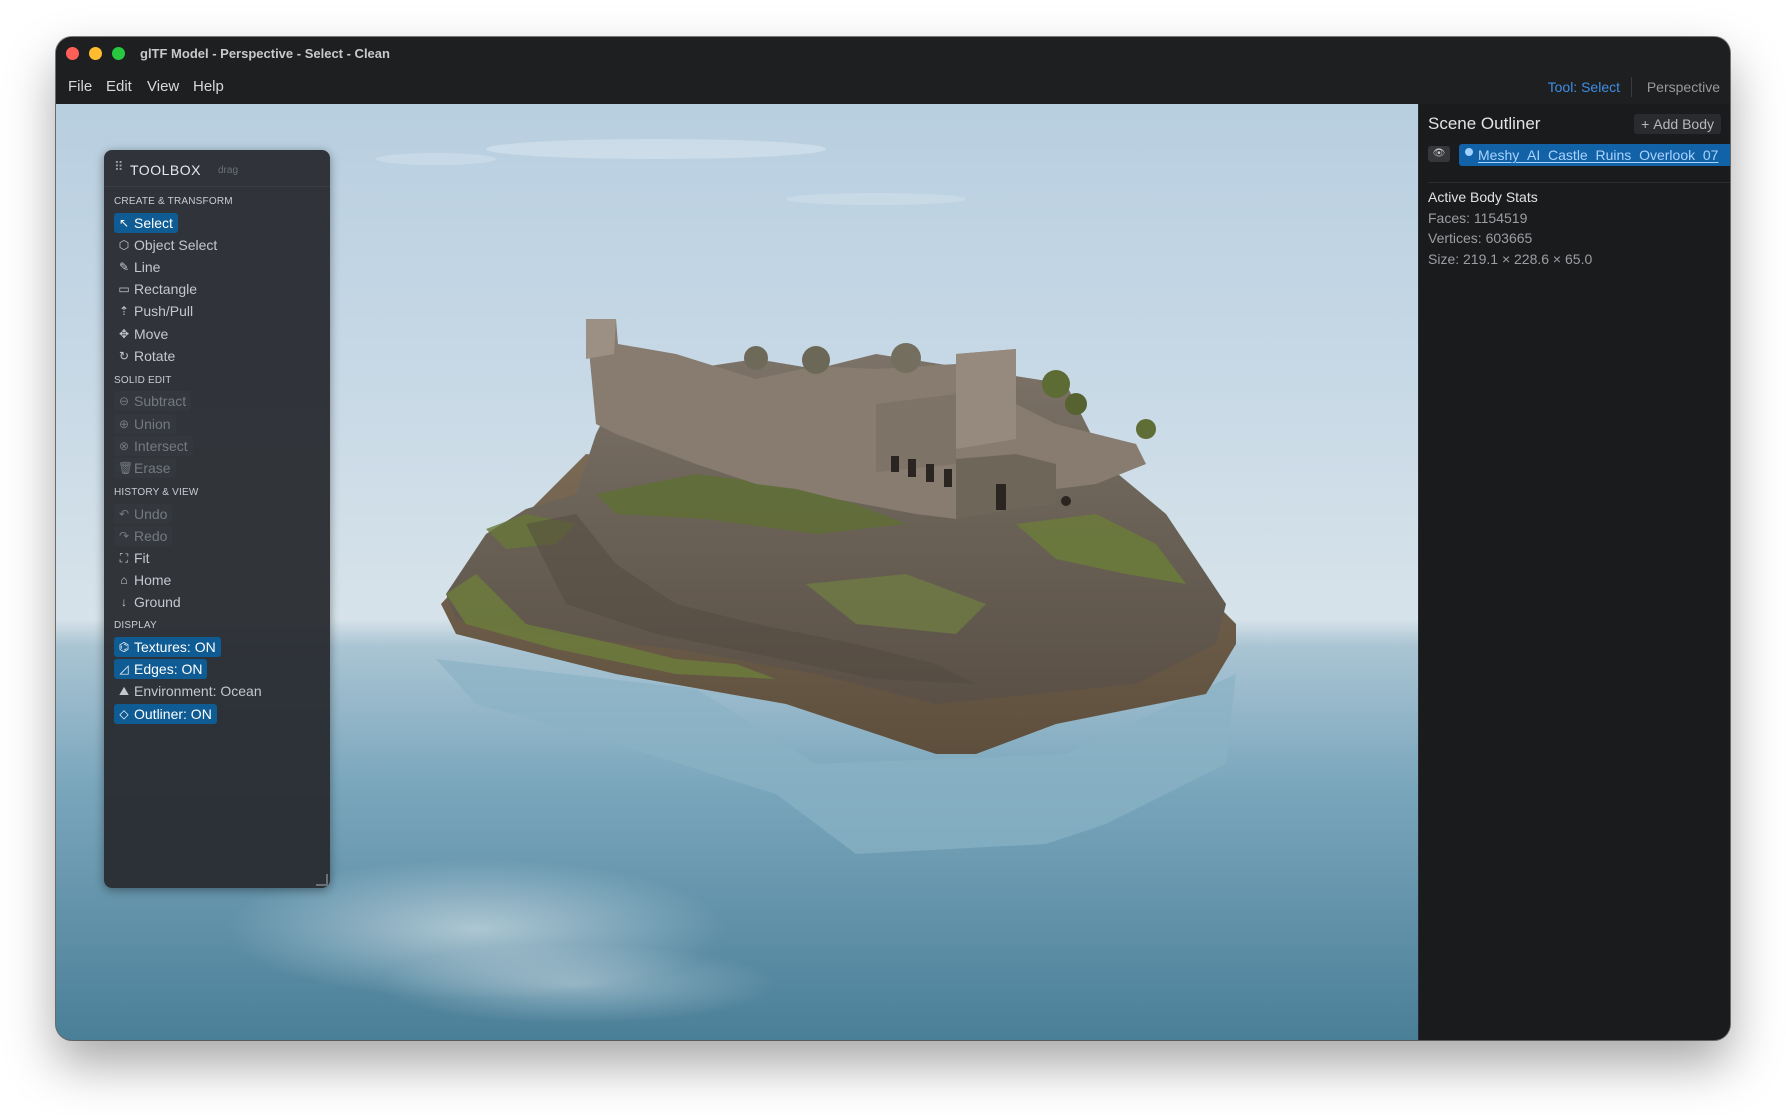 This screenshot has height=1115, width=1786. Describe the element at coordinates (95, 53) in the screenshot. I see `minimize-window-button` at that location.